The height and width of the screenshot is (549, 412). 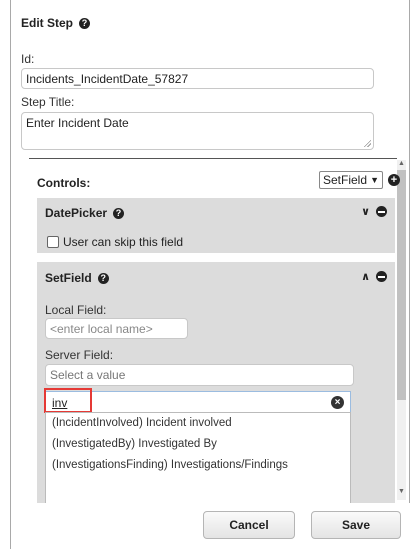 I want to click on server-field-select: Select a value, so click(x=199, y=375).